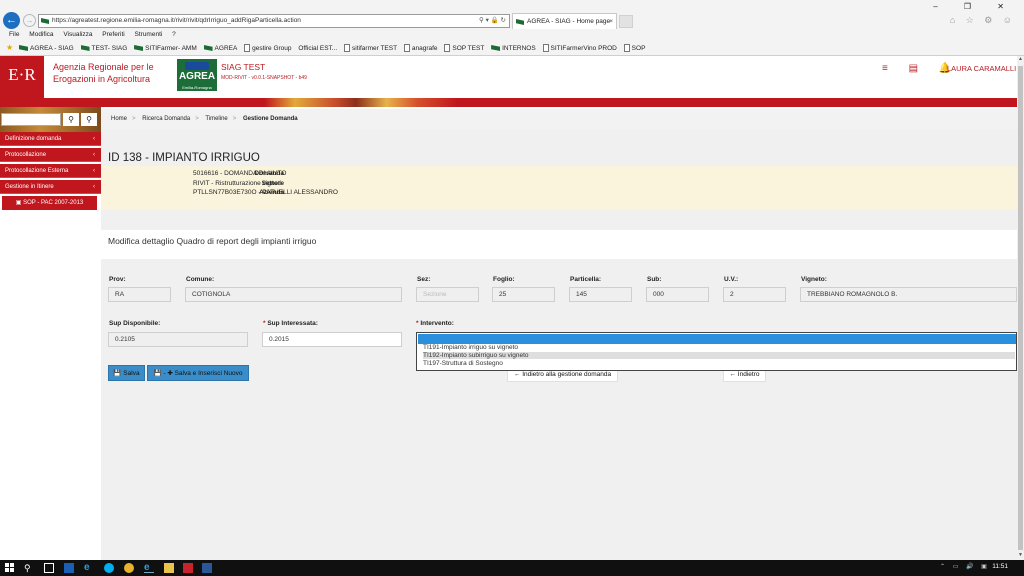 Image resolution: width=1024 pixels, height=576 pixels. Describe the element at coordinates (1020, 60) in the screenshot. I see `scroll-up-icon: ▲` at that location.